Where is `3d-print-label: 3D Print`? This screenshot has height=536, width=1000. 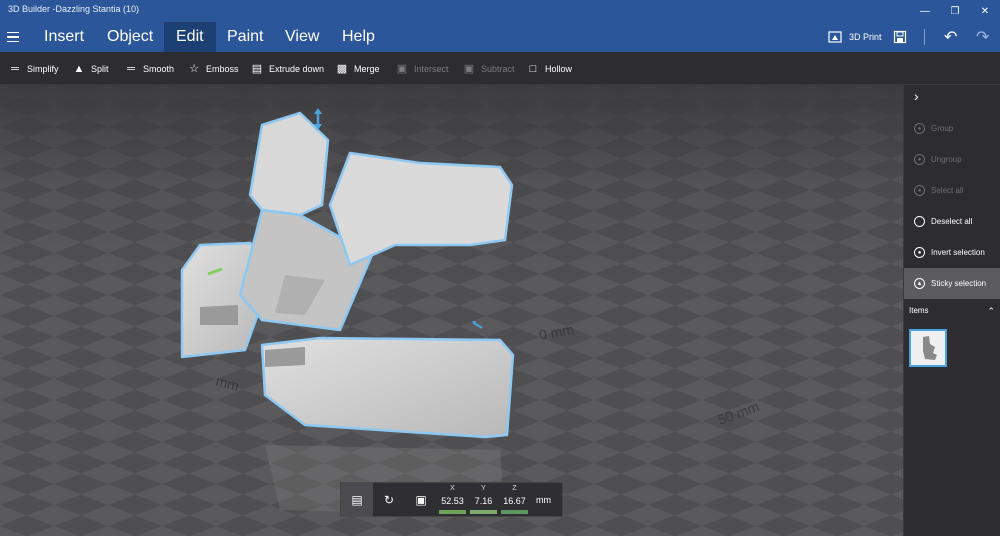
3d-print-label: 3D Print is located at coordinates (865, 37).